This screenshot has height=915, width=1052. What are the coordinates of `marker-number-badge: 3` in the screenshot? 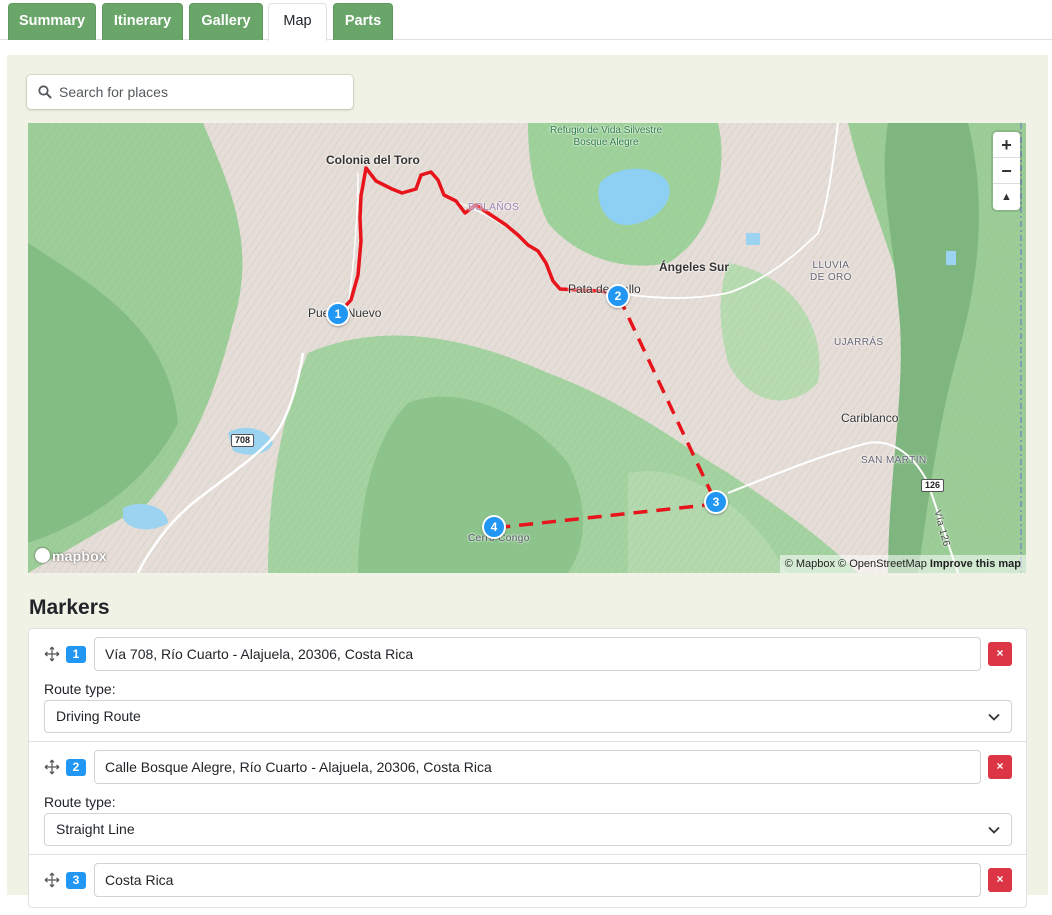 It's located at (76, 880).